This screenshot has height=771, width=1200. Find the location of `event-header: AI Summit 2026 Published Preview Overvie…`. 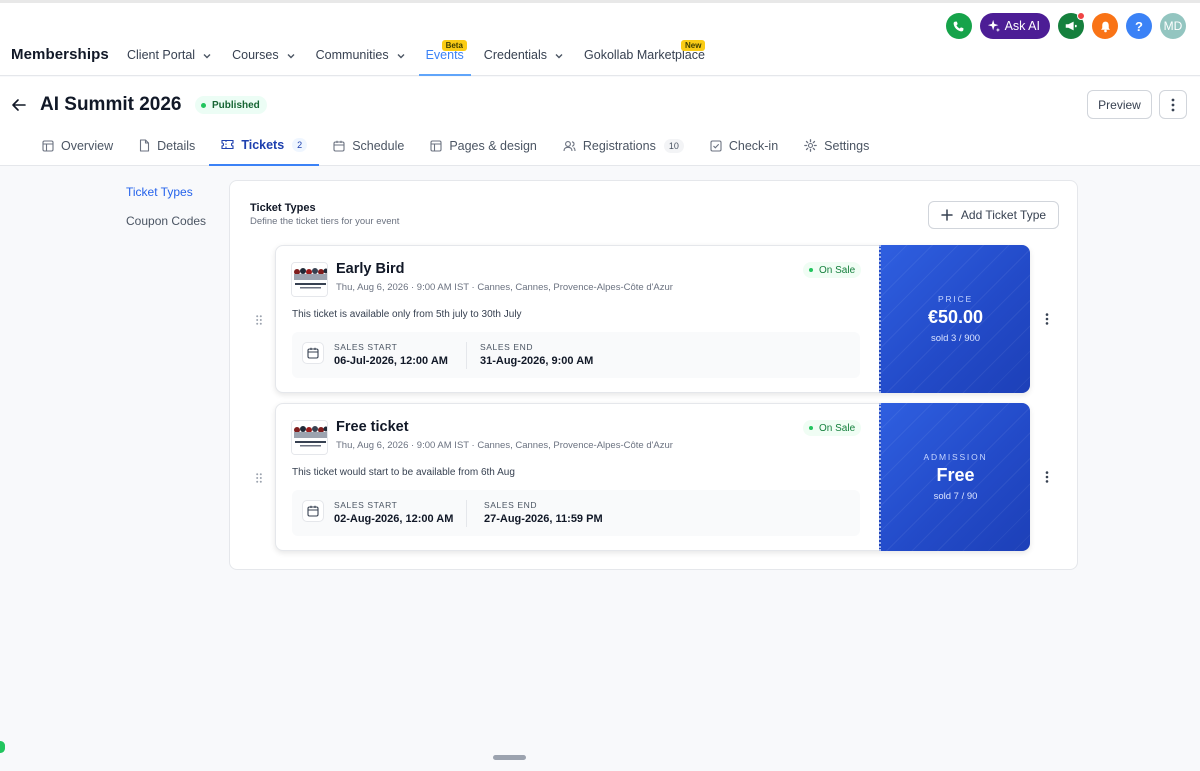

event-header: AI Summit 2026 Published Preview Overvie… is located at coordinates (600, 121).